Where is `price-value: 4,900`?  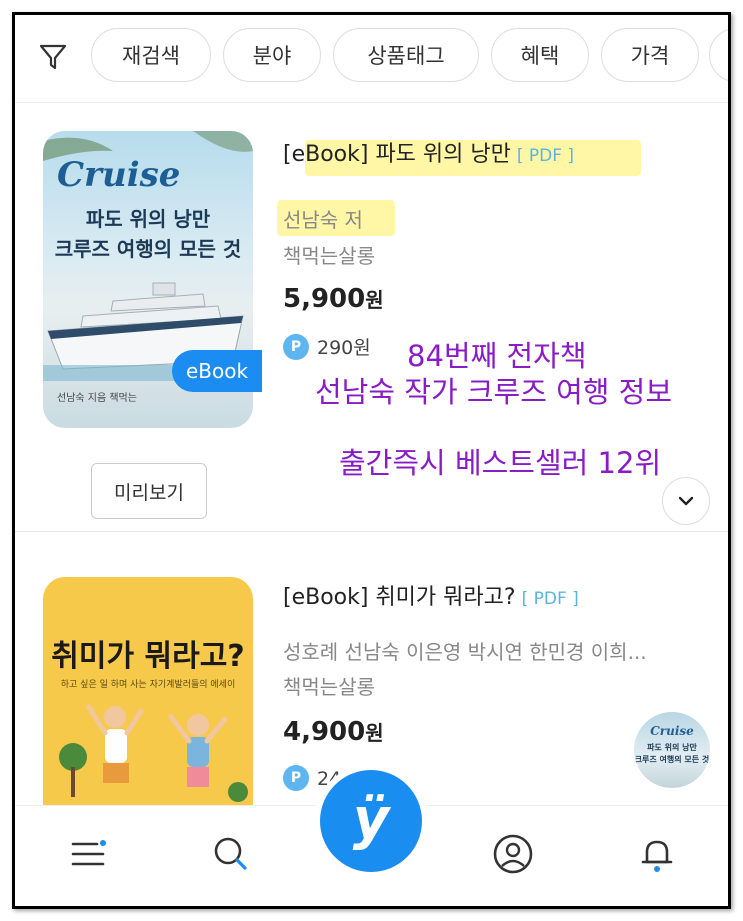
price-value: 4,900 is located at coordinates (324, 732).